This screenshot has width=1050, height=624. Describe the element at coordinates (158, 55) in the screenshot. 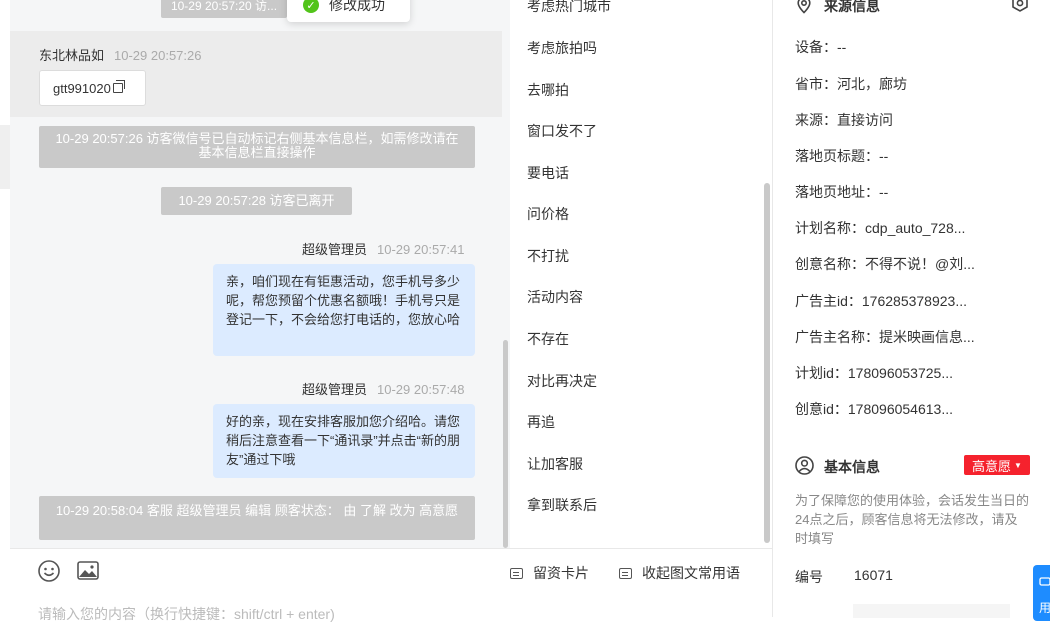

I see `visitor-time: 10-29 20:57:26` at that location.